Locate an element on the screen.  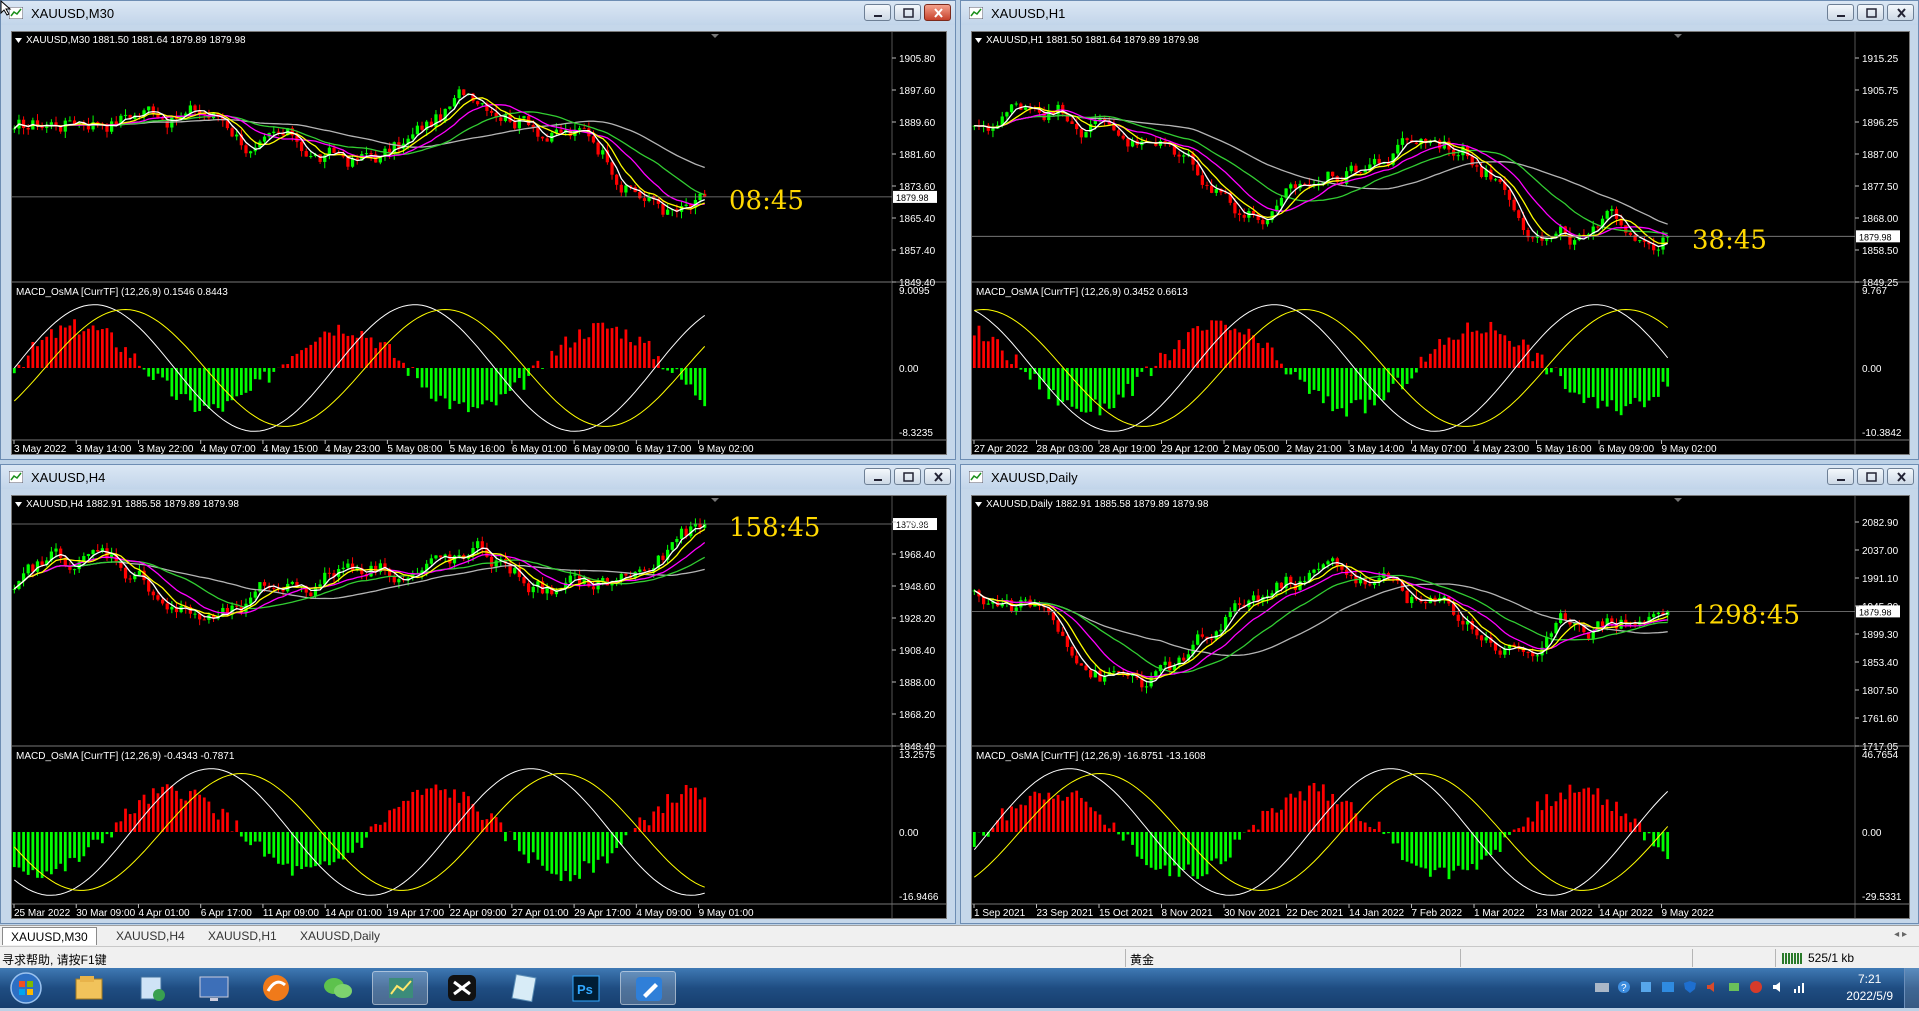
price-tick-label: 1928.20 is located at coordinates (917, 619).